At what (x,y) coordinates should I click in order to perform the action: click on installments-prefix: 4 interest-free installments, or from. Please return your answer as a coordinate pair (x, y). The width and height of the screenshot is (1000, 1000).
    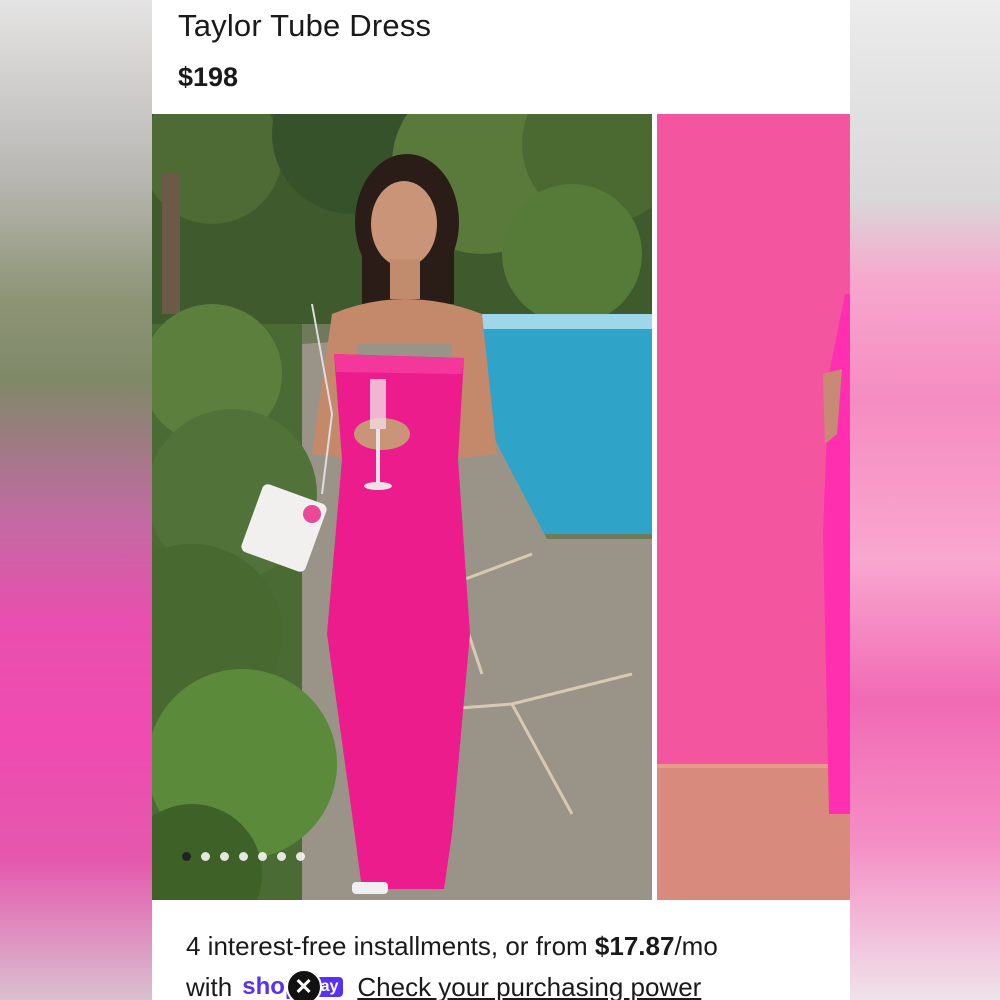
    Looking at the image, I should click on (390, 946).